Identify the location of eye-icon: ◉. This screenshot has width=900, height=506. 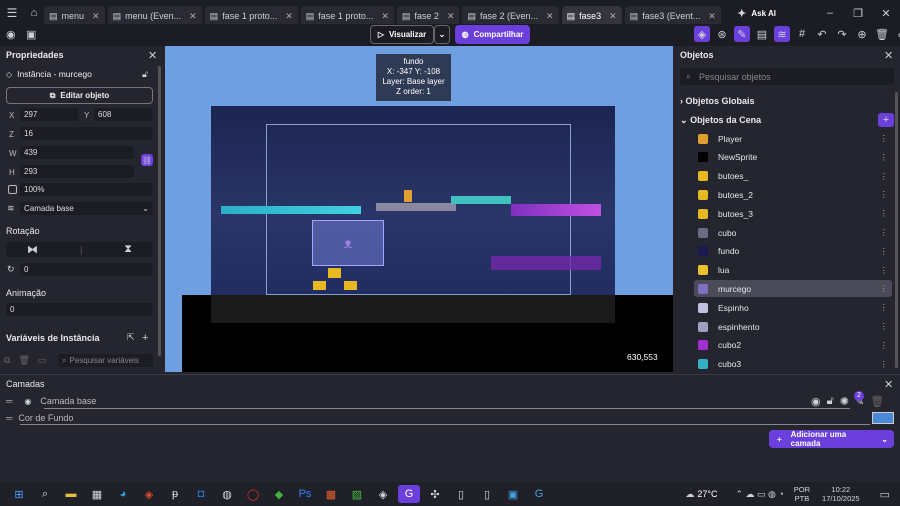
(816, 401).